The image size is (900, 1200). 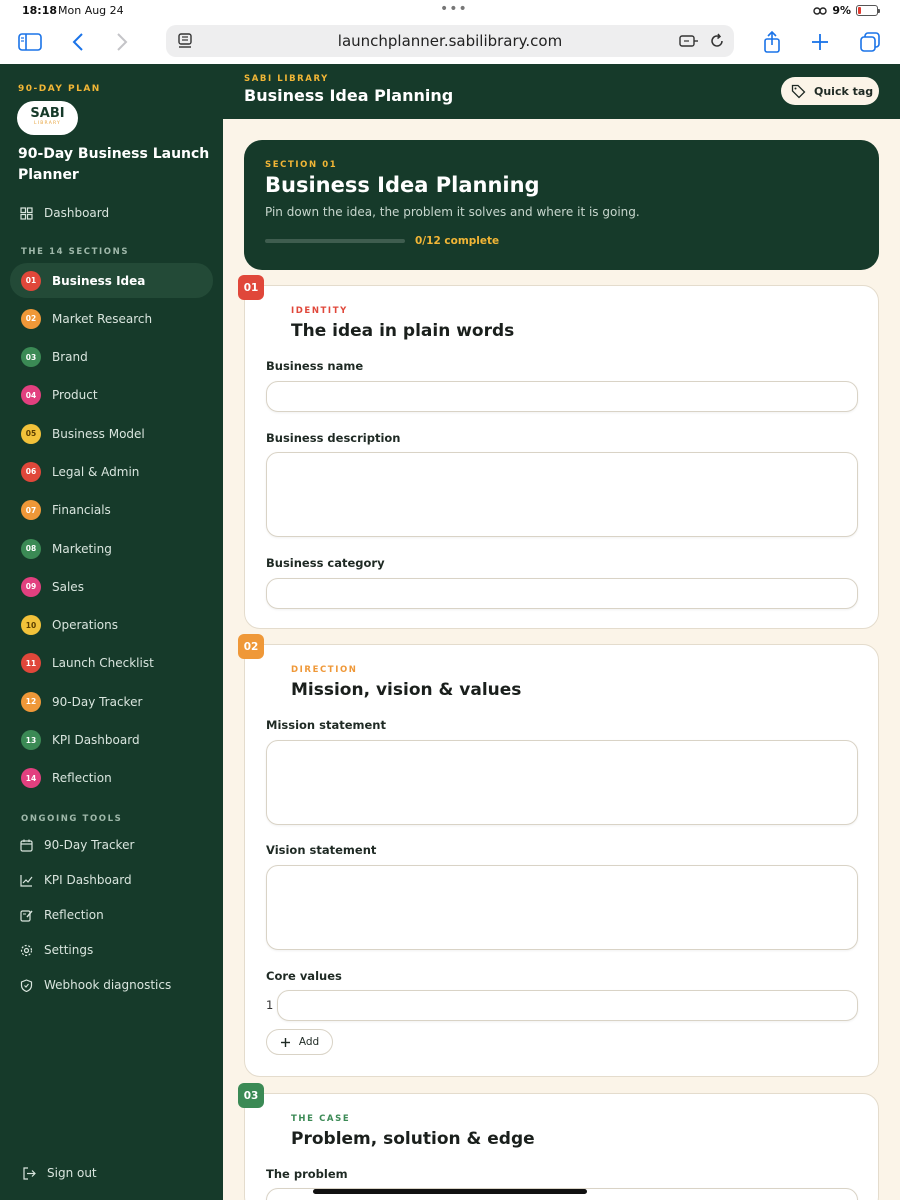 What do you see at coordinates (251, 646) in the screenshot?
I see `card-number-badge: 02` at bounding box center [251, 646].